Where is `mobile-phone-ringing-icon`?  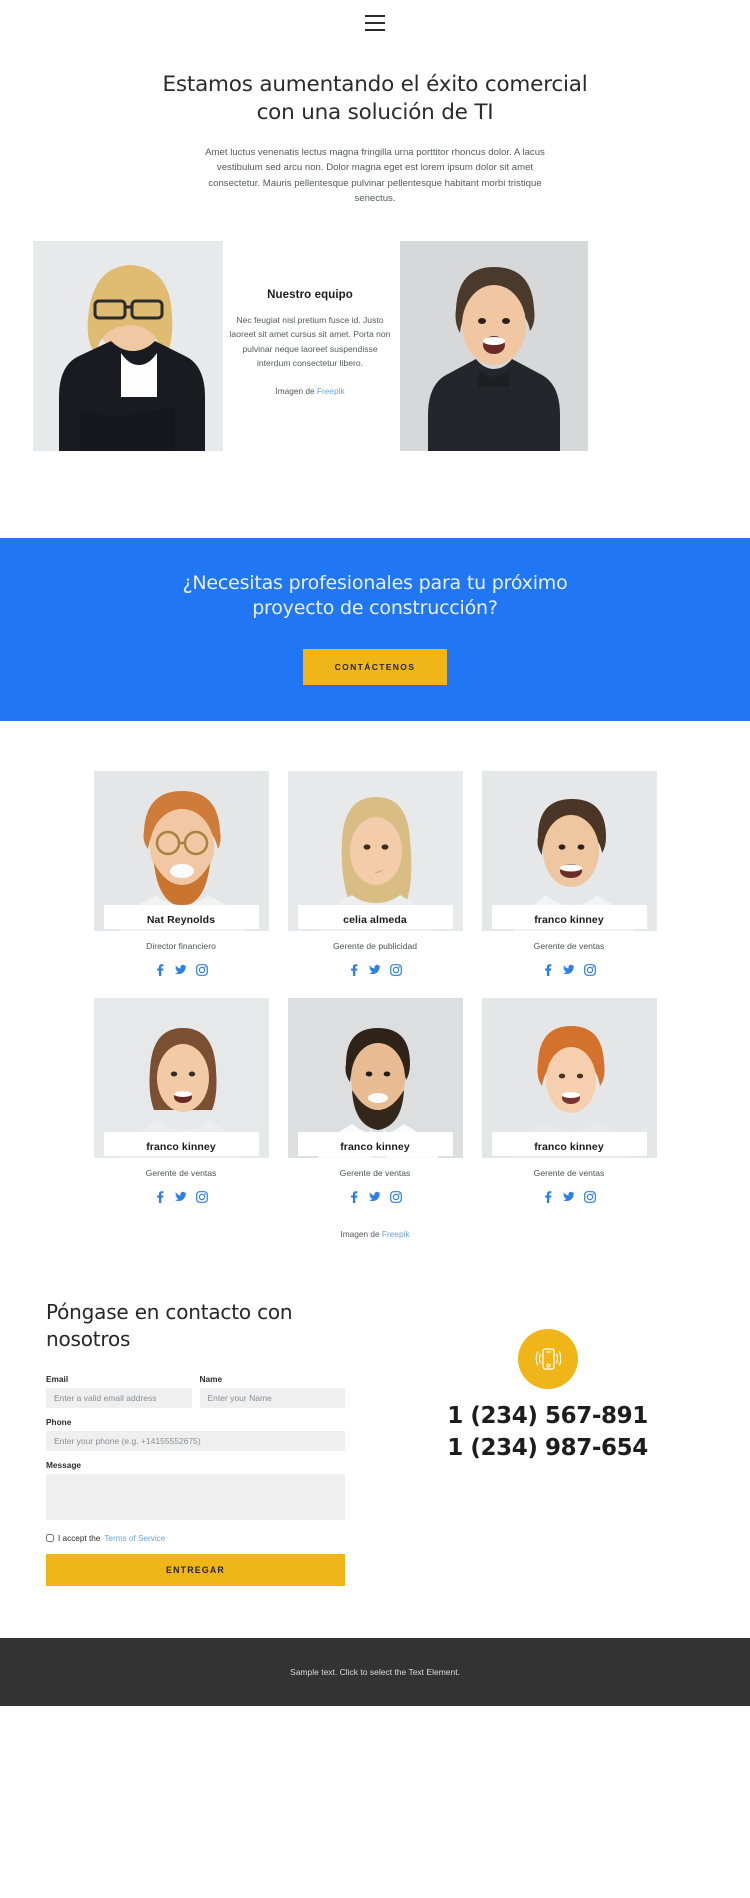 mobile-phone-ringing-icon is located at coordinates (547, 1359).